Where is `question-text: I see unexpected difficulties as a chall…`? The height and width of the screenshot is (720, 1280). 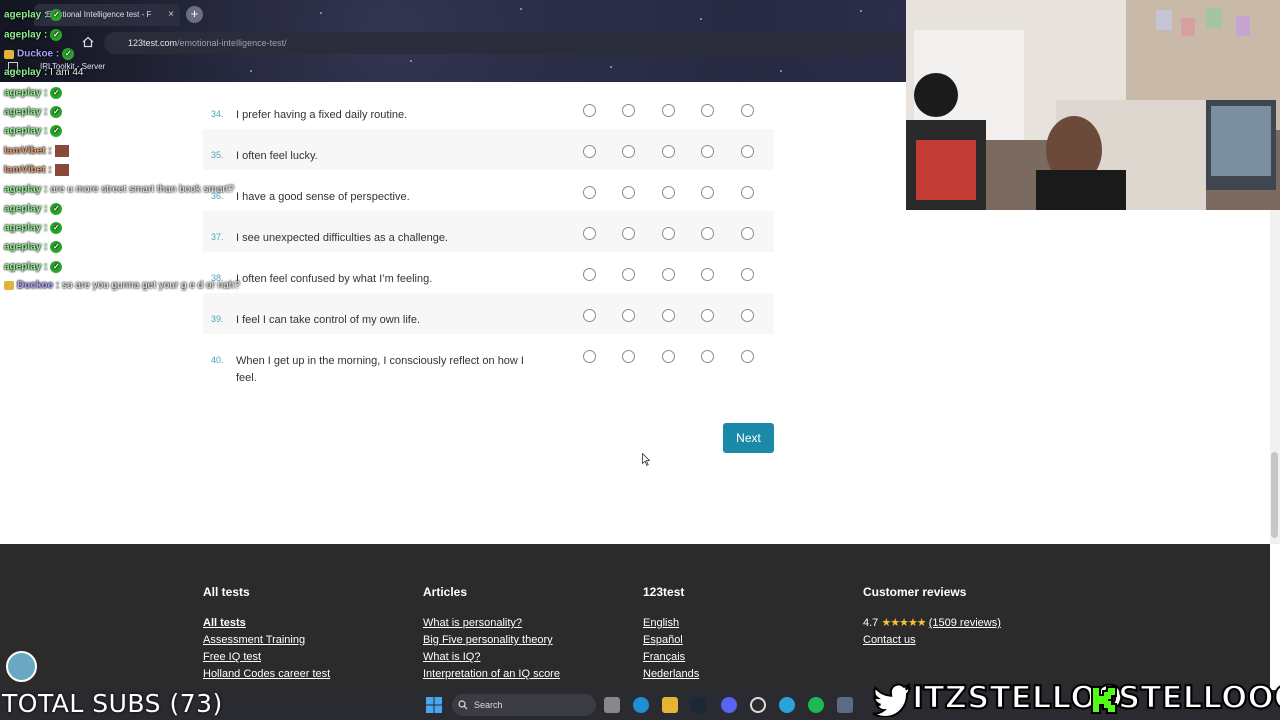
question-text: I see unexpected difficulties as a chall… is located at coordinates (342, 238).